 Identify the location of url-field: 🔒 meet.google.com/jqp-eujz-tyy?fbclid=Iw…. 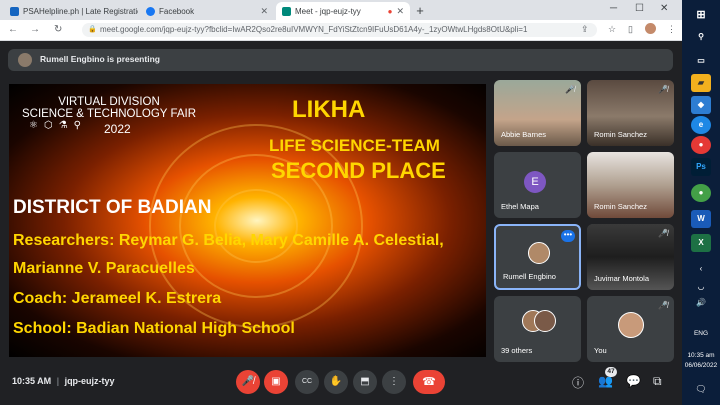
(339, 30).